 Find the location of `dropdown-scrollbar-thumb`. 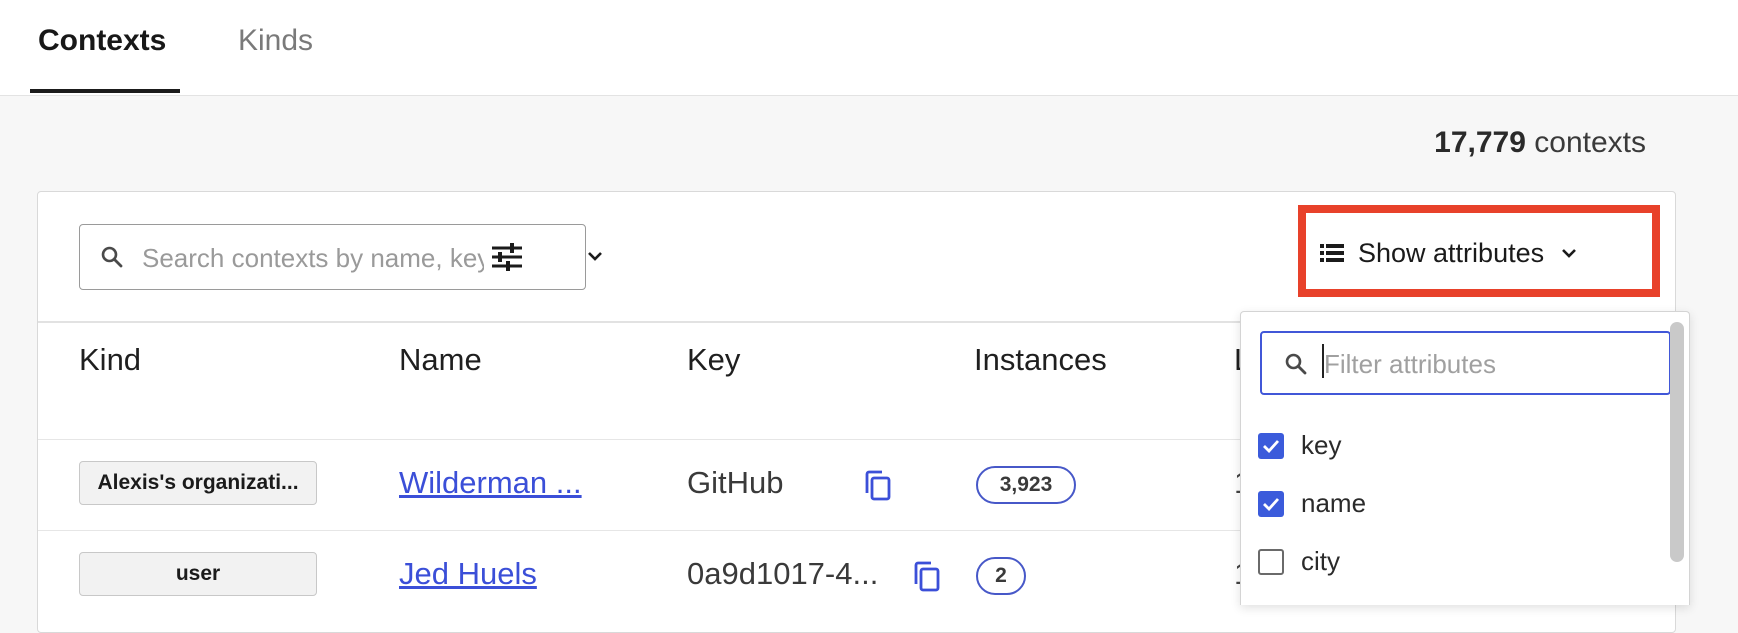

dropdown-scrollbar-thumb is located at coordinates (1677, 442).